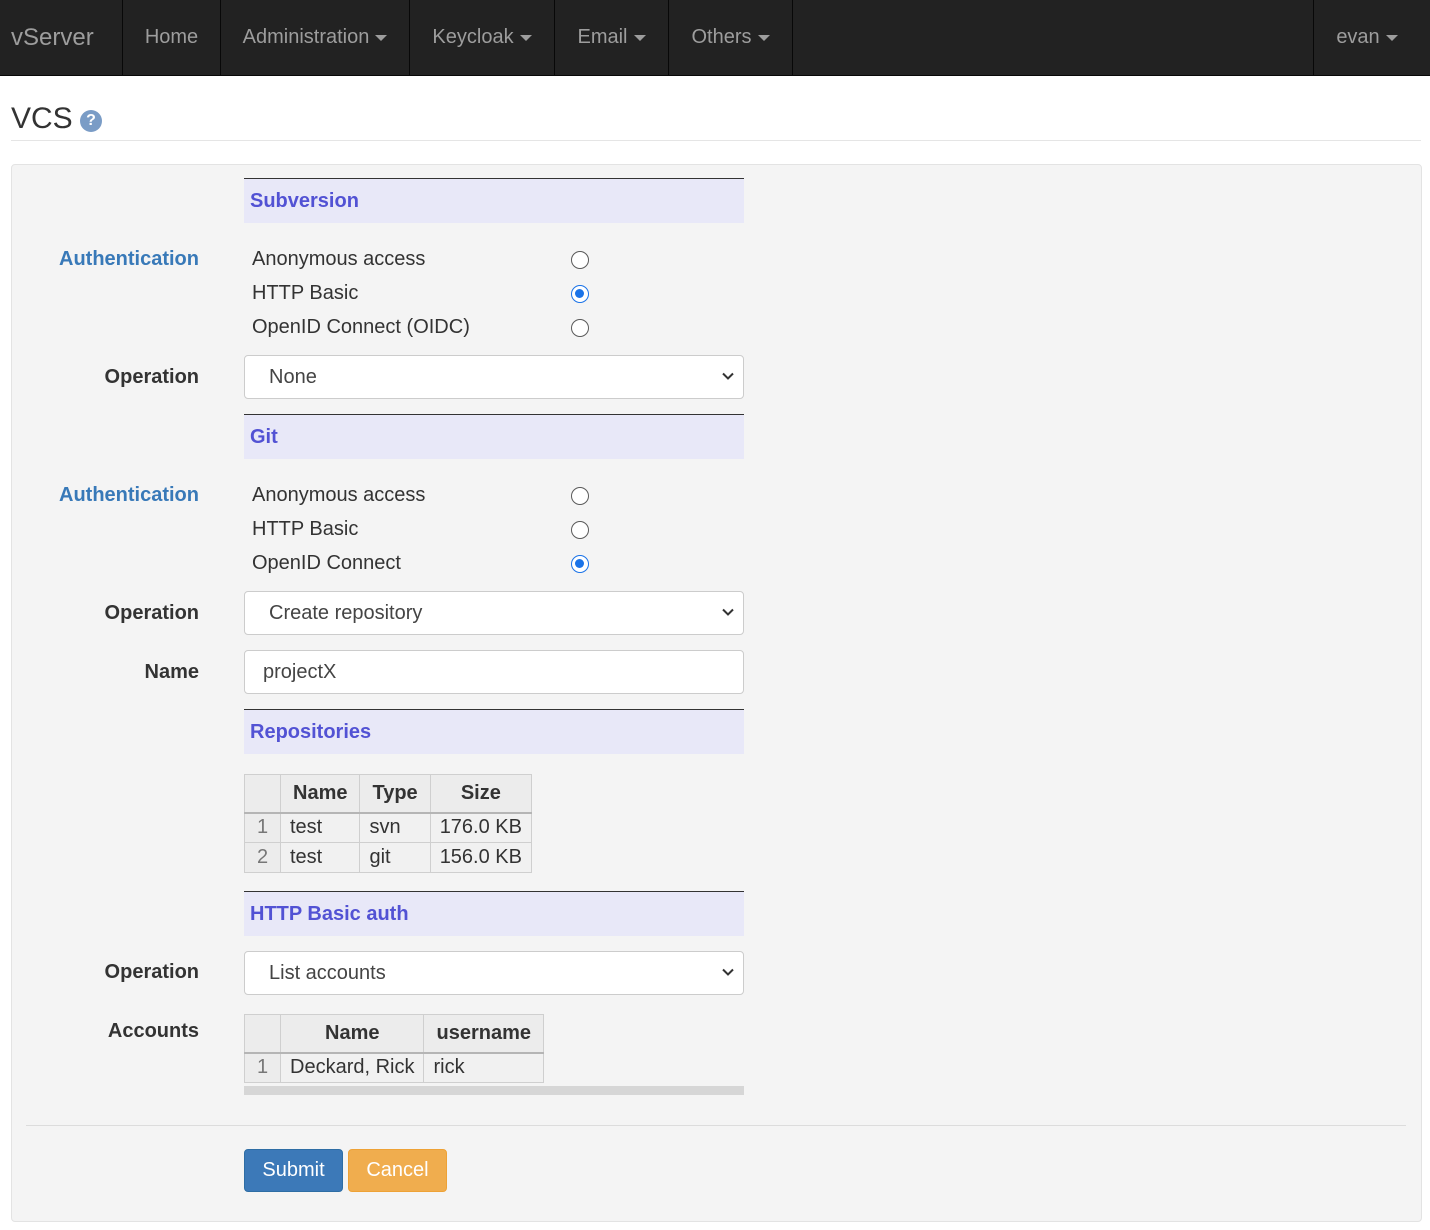  Describe the element at coordinates (395, 794) in the screenshot. I see `column-header-type: Type` at that location.